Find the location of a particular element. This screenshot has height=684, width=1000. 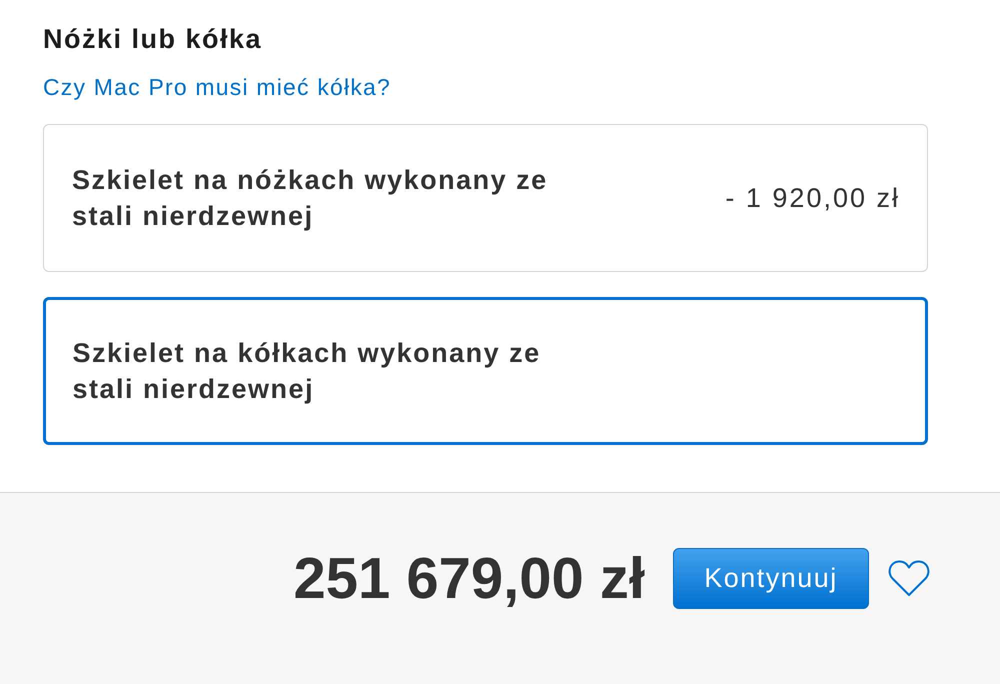

section-heading: Nóżki lub kółka is located at coordinates (153, 39).